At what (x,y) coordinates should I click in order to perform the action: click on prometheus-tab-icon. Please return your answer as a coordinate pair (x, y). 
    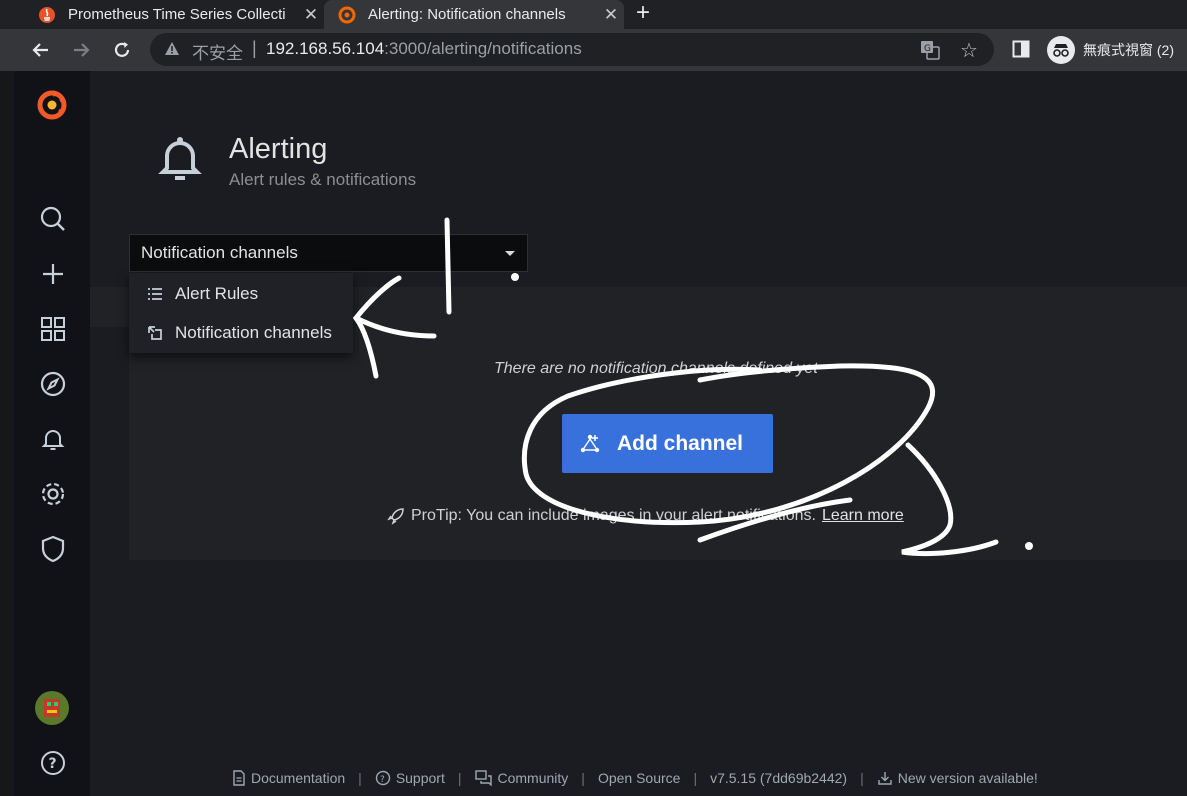
    Looking at the image, I should click on (47, 14).